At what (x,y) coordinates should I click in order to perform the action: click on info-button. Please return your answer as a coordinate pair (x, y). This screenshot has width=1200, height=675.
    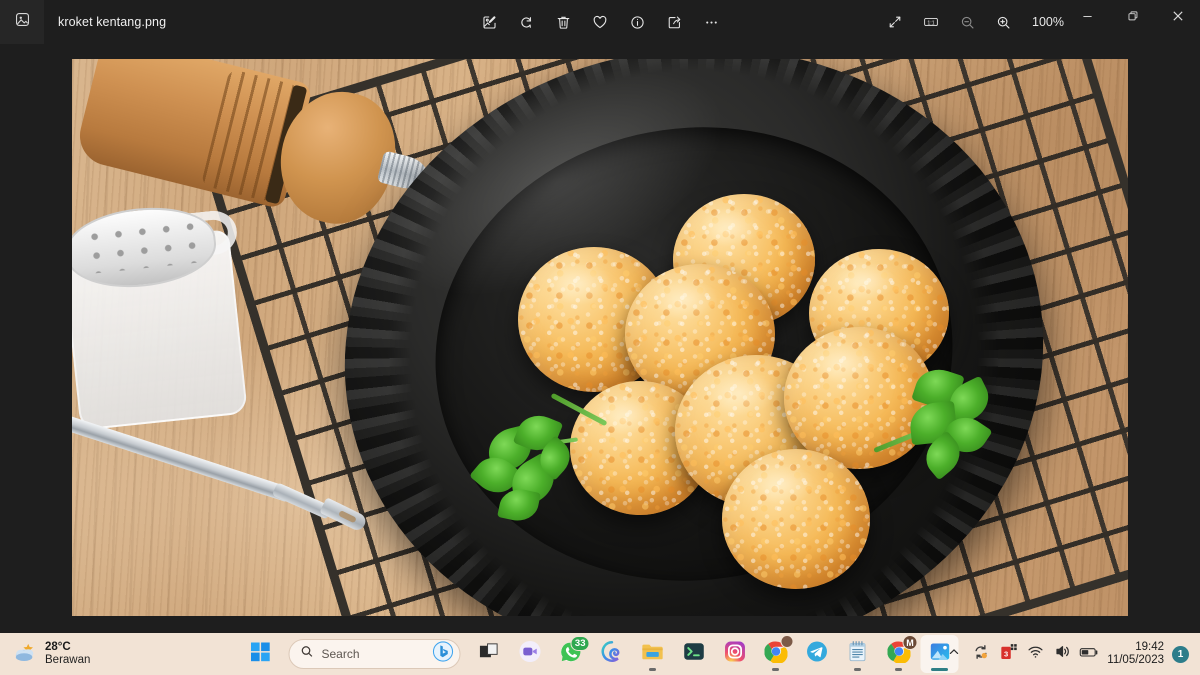
    Looking at the image, I should click on (637, 22).